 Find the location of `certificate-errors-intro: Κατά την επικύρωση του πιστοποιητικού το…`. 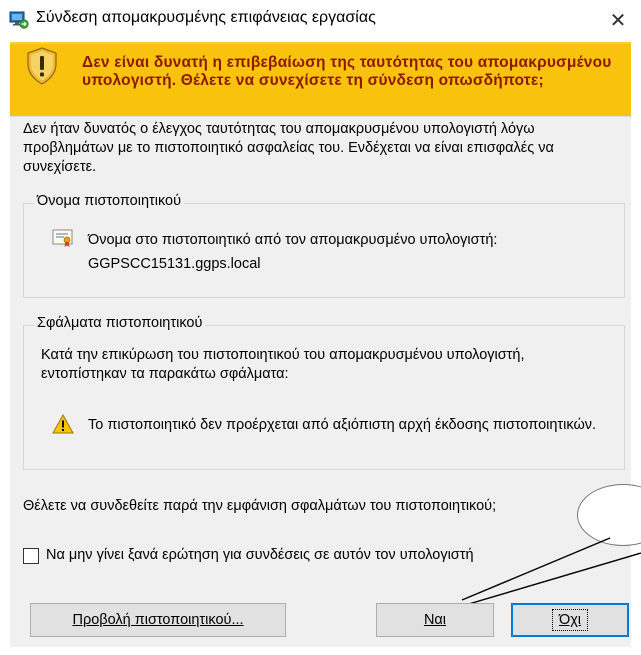

certificate-errors-intro: Κατά την επικύρωση του πιστοποιητικού το… is located at coordinates (283, 364).